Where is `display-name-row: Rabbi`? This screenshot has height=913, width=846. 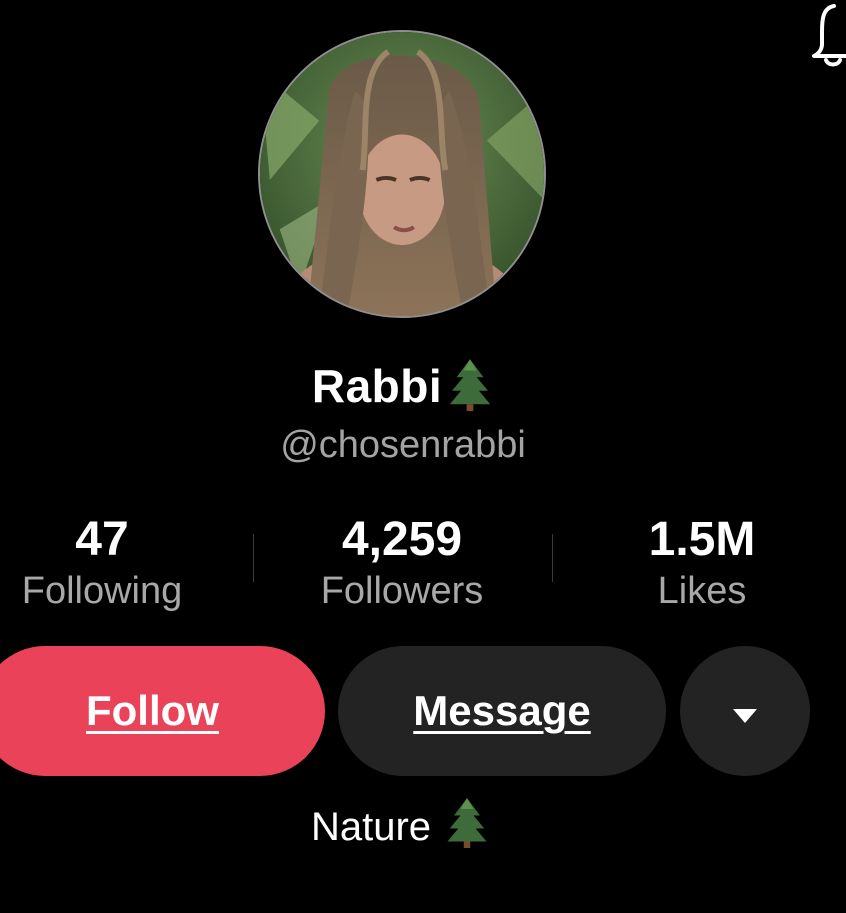
display-name-row: Rabbi is located at coordinates (423, 386).